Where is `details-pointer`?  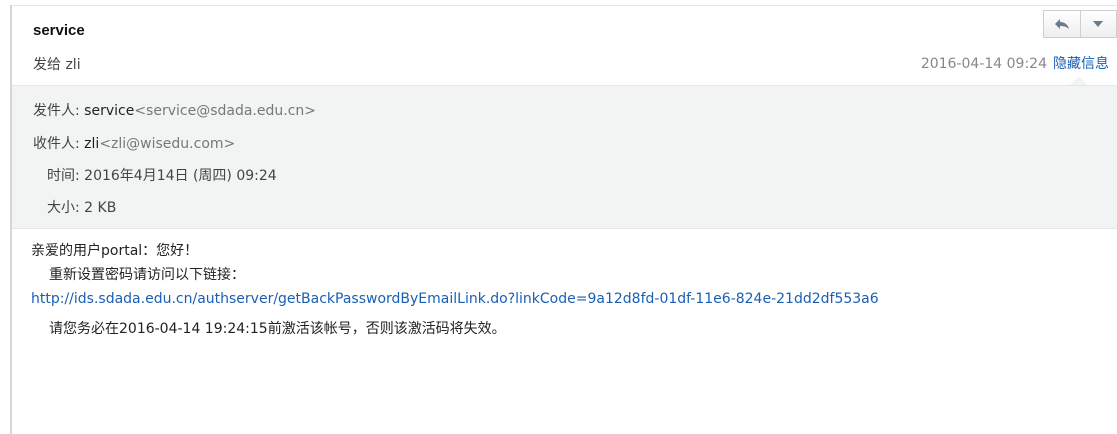 details-pointer is located at coordinates (1079, 80).